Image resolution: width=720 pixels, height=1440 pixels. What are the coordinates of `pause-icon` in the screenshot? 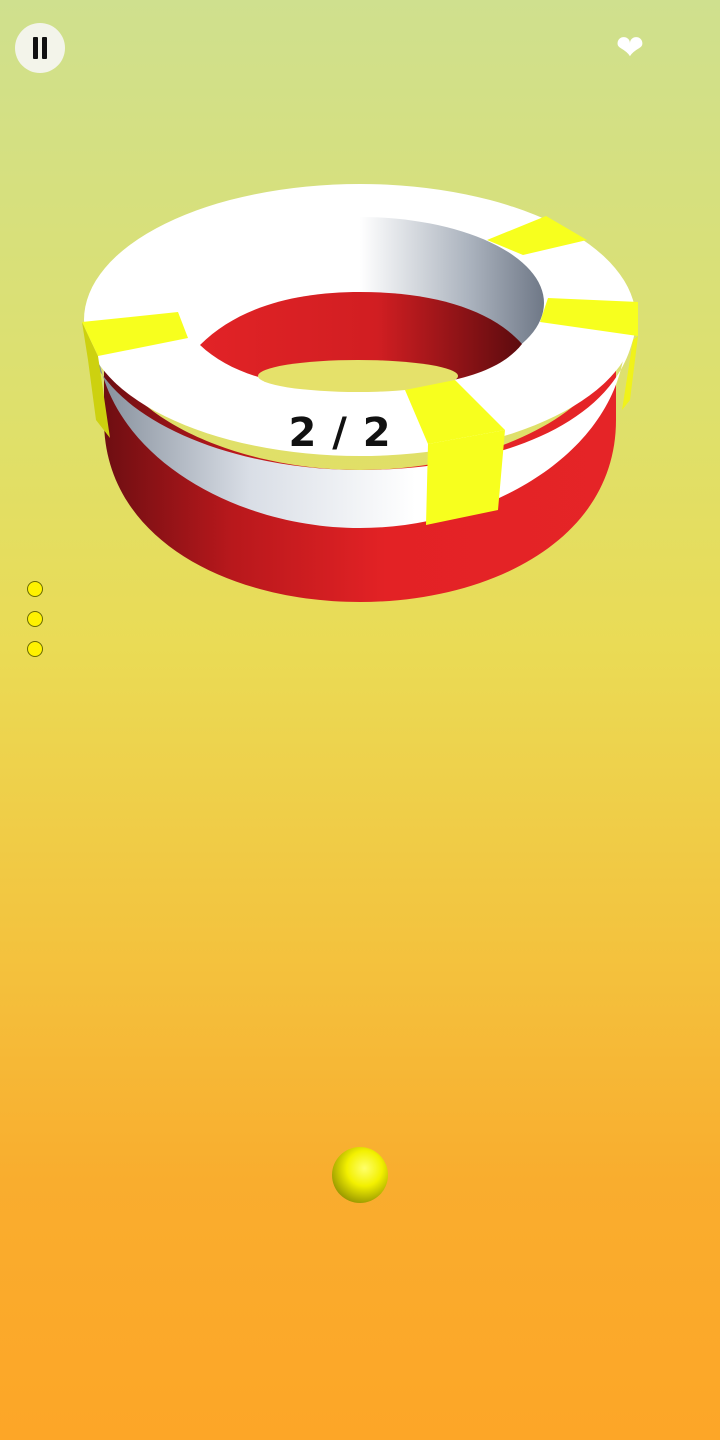 It's located at (35, 48).